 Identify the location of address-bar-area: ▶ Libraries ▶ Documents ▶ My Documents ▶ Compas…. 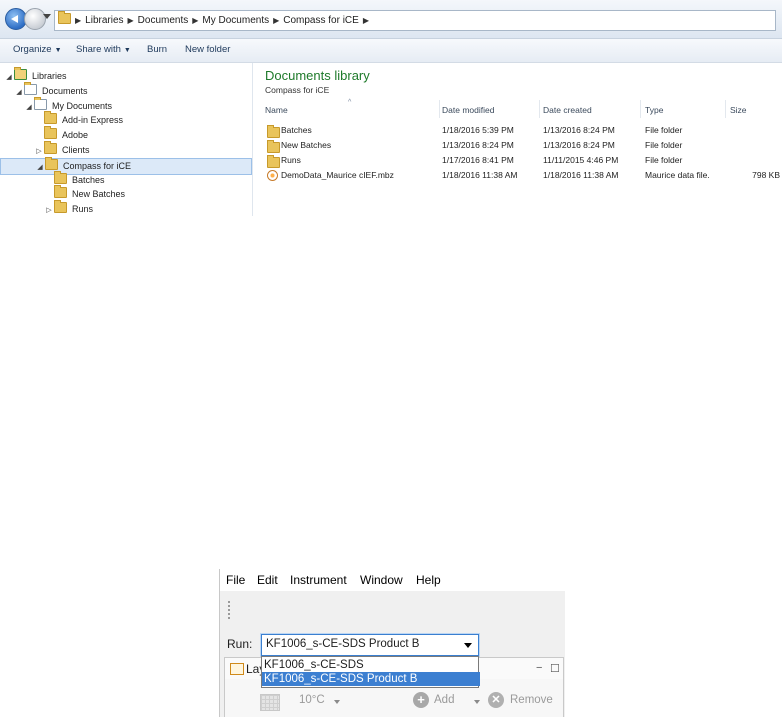
(391, 19).